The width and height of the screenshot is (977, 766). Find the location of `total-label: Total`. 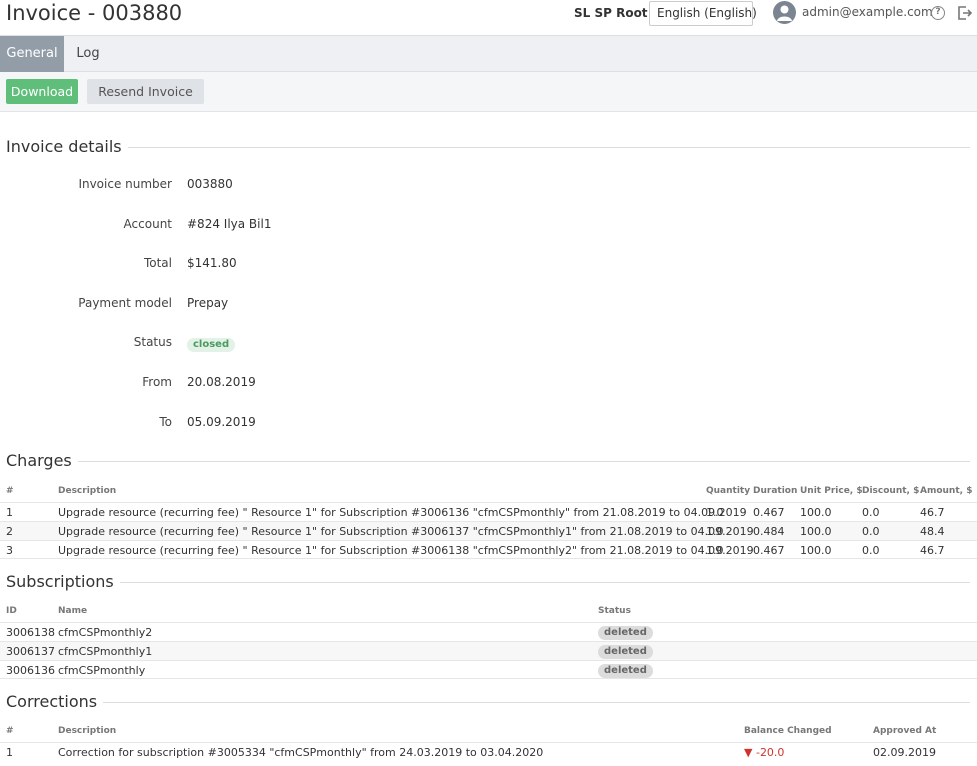

total-label: Total is located at coordinates (157, 263).